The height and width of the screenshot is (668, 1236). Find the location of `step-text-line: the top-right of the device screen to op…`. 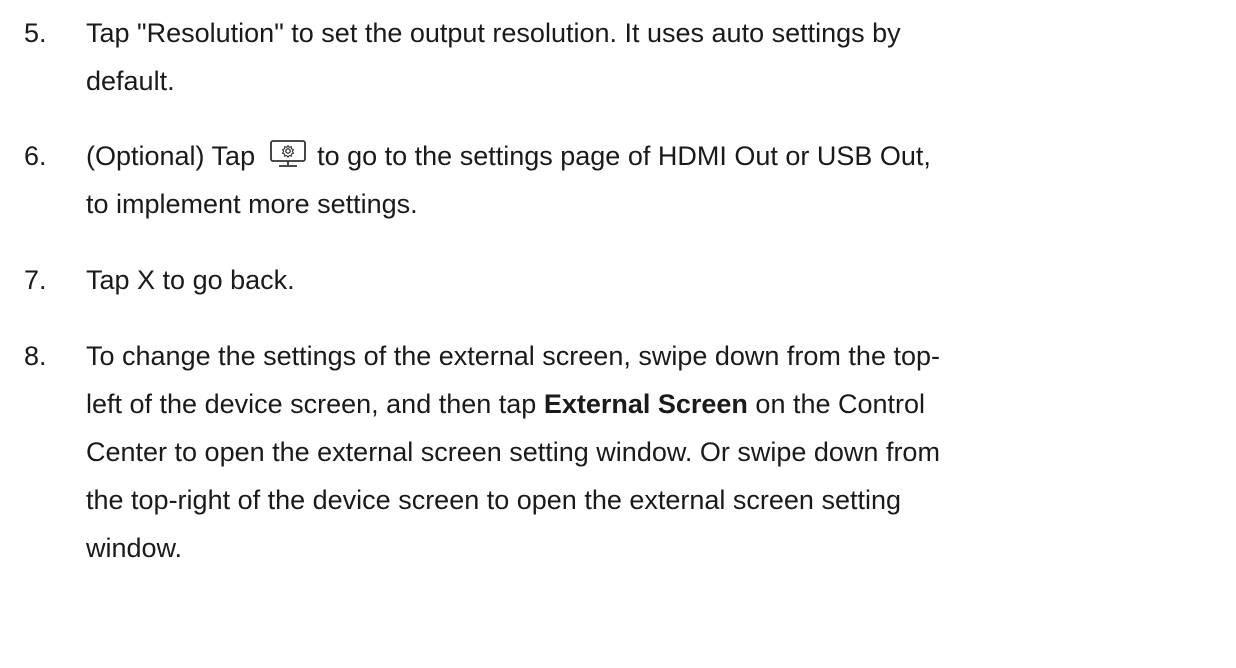

step-text-line: the top-right of the device screen to op… is located at coordinates (493, 500).